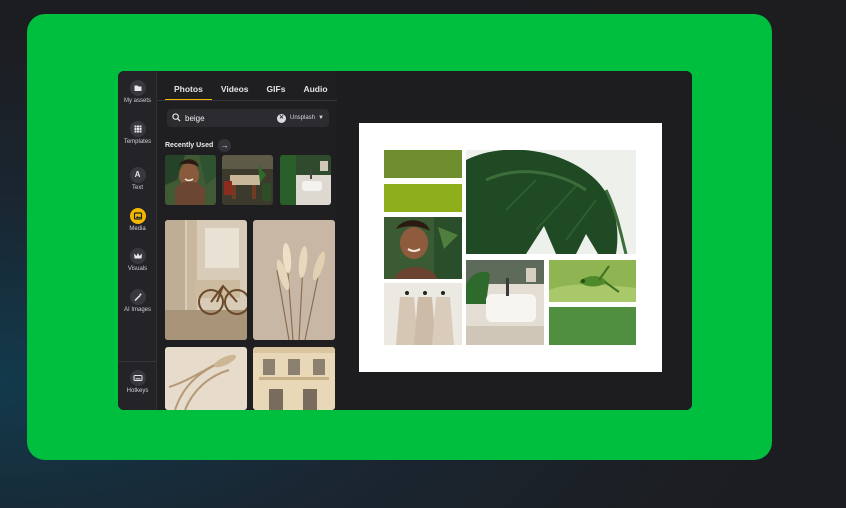  What do you see at coordinates (137, 216) in the screenshot?
I see `image-icon` at bounding box center [137, 216].